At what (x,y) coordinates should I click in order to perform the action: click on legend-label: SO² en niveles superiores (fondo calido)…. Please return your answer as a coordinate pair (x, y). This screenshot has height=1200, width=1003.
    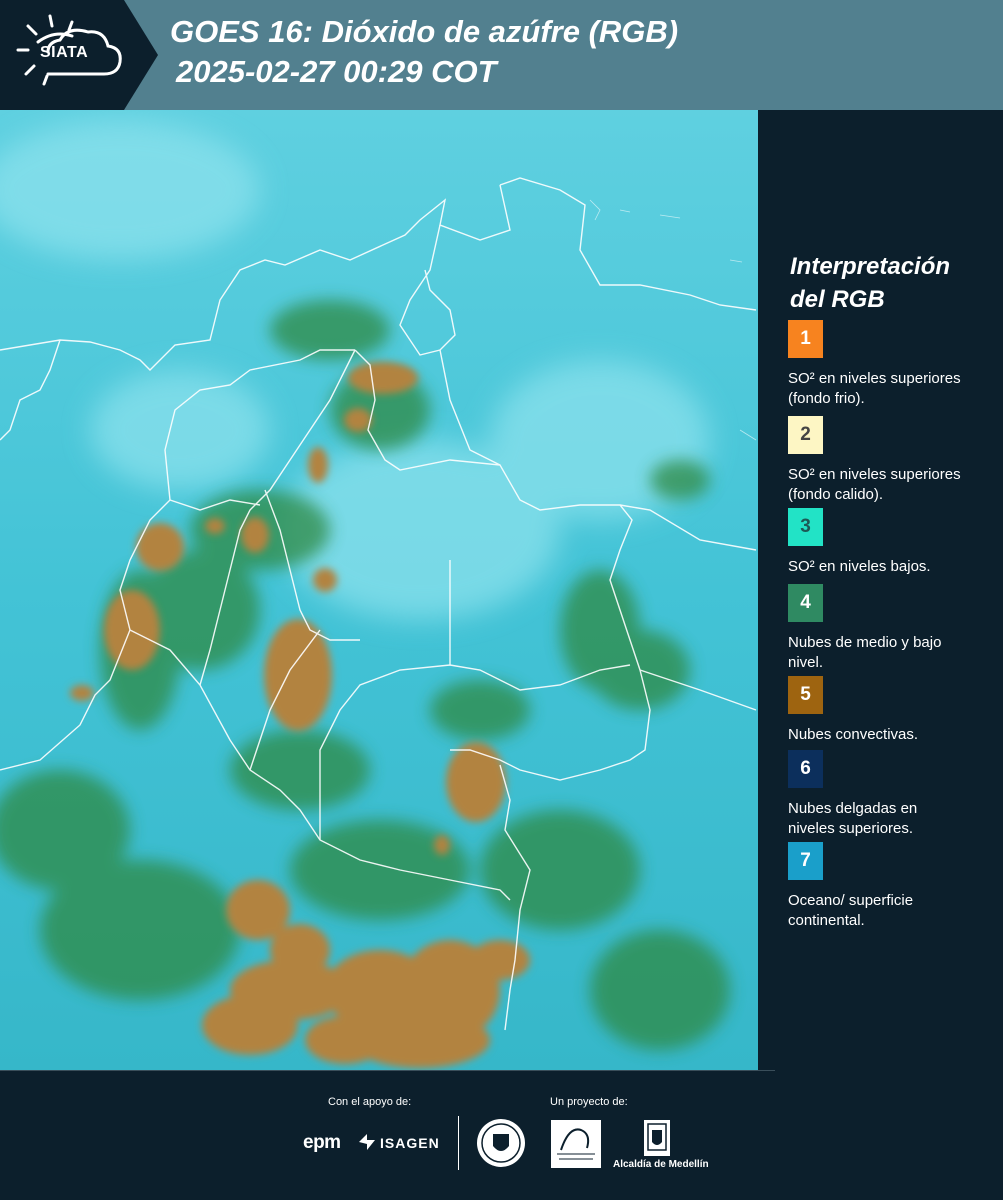
    Looking at the image, I should click on (874, 484).